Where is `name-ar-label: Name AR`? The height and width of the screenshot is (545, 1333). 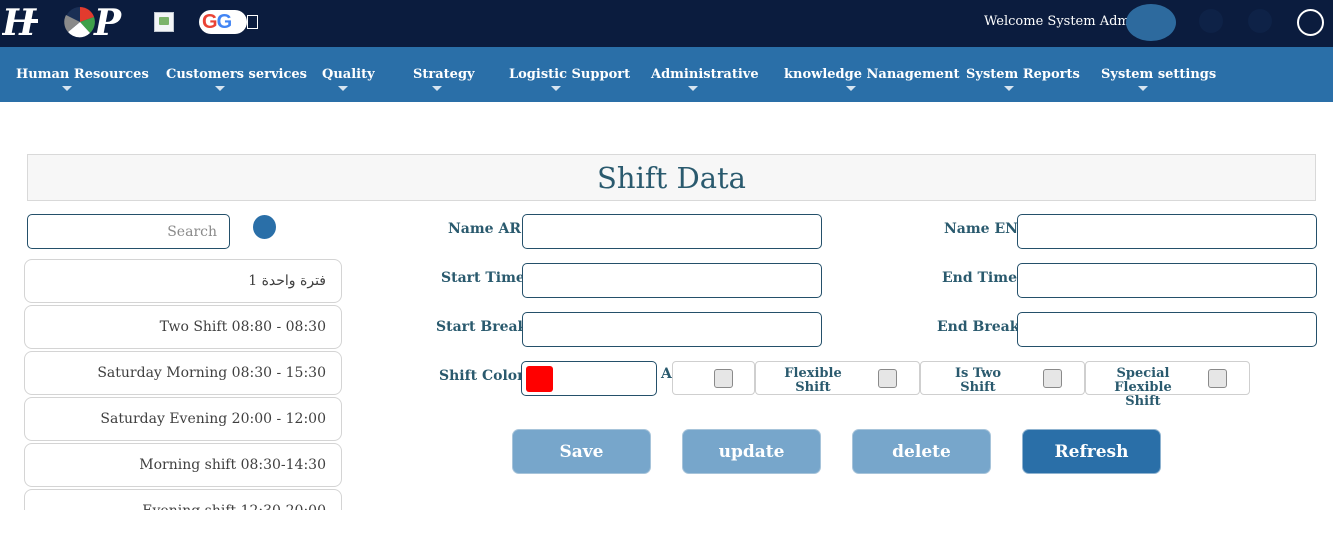 name-ar-label: Name AR is located at coordinates (484, 229).